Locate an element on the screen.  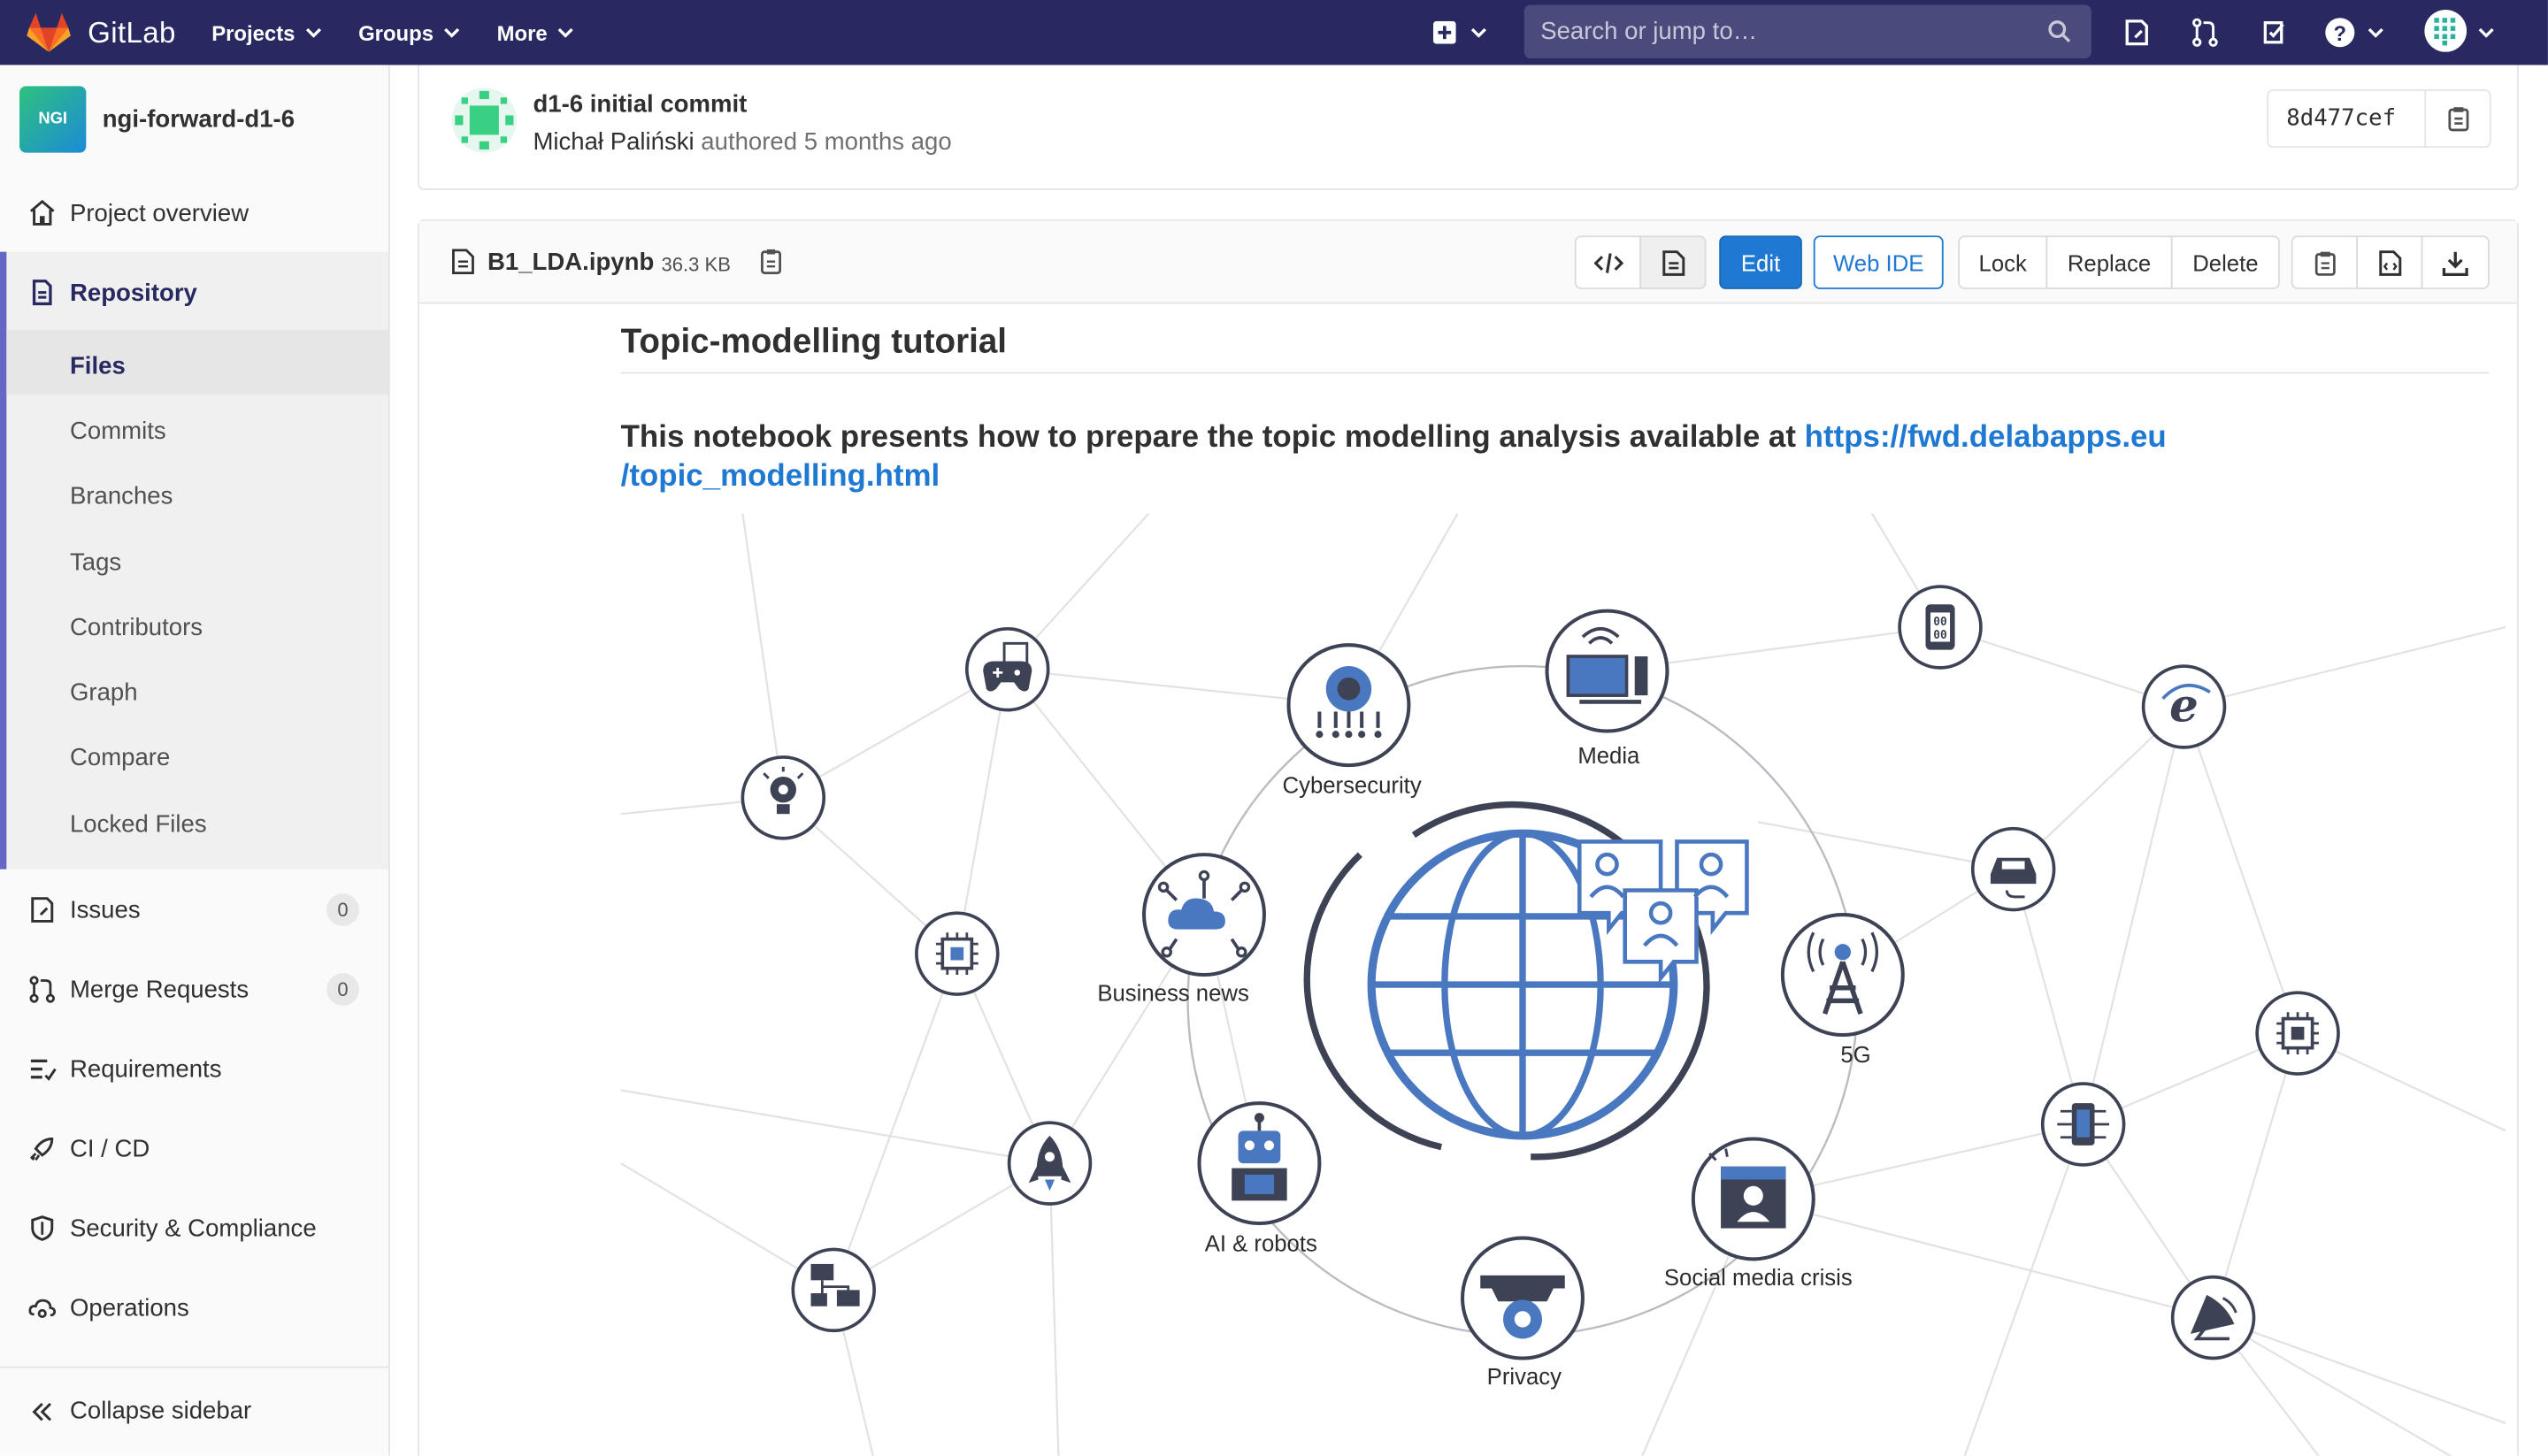
plus-square-icon is located at coordinates (1444, 32).